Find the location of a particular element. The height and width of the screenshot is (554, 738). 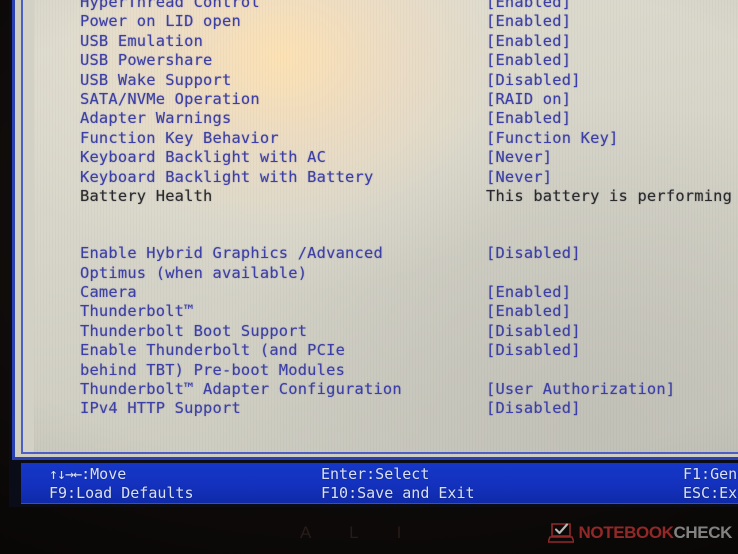

setting-label: USB Wake Support is located at coordinates (156, 79).